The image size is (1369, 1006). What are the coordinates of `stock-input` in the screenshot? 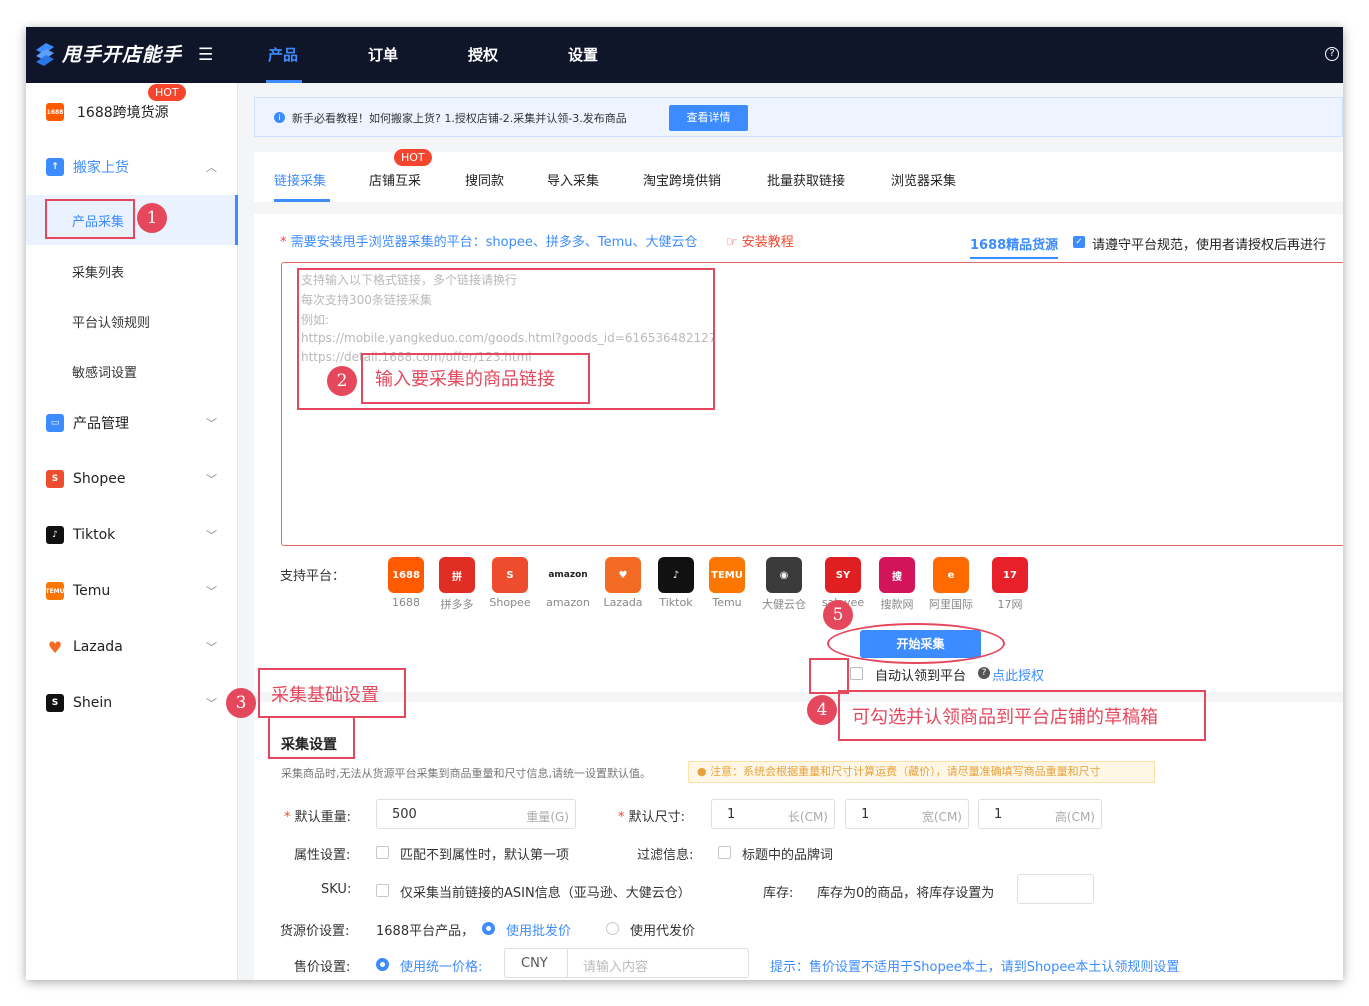 It's located at (1055, 889).